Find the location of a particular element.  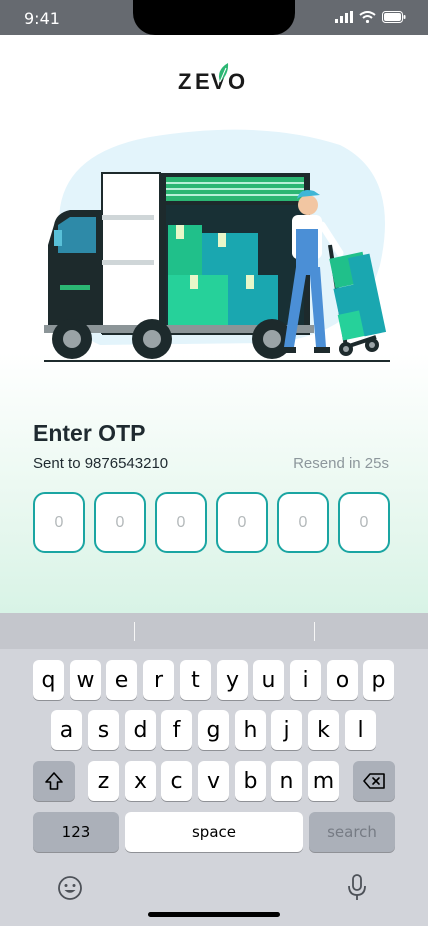

key-u: u is located at coordinates (268, 680).